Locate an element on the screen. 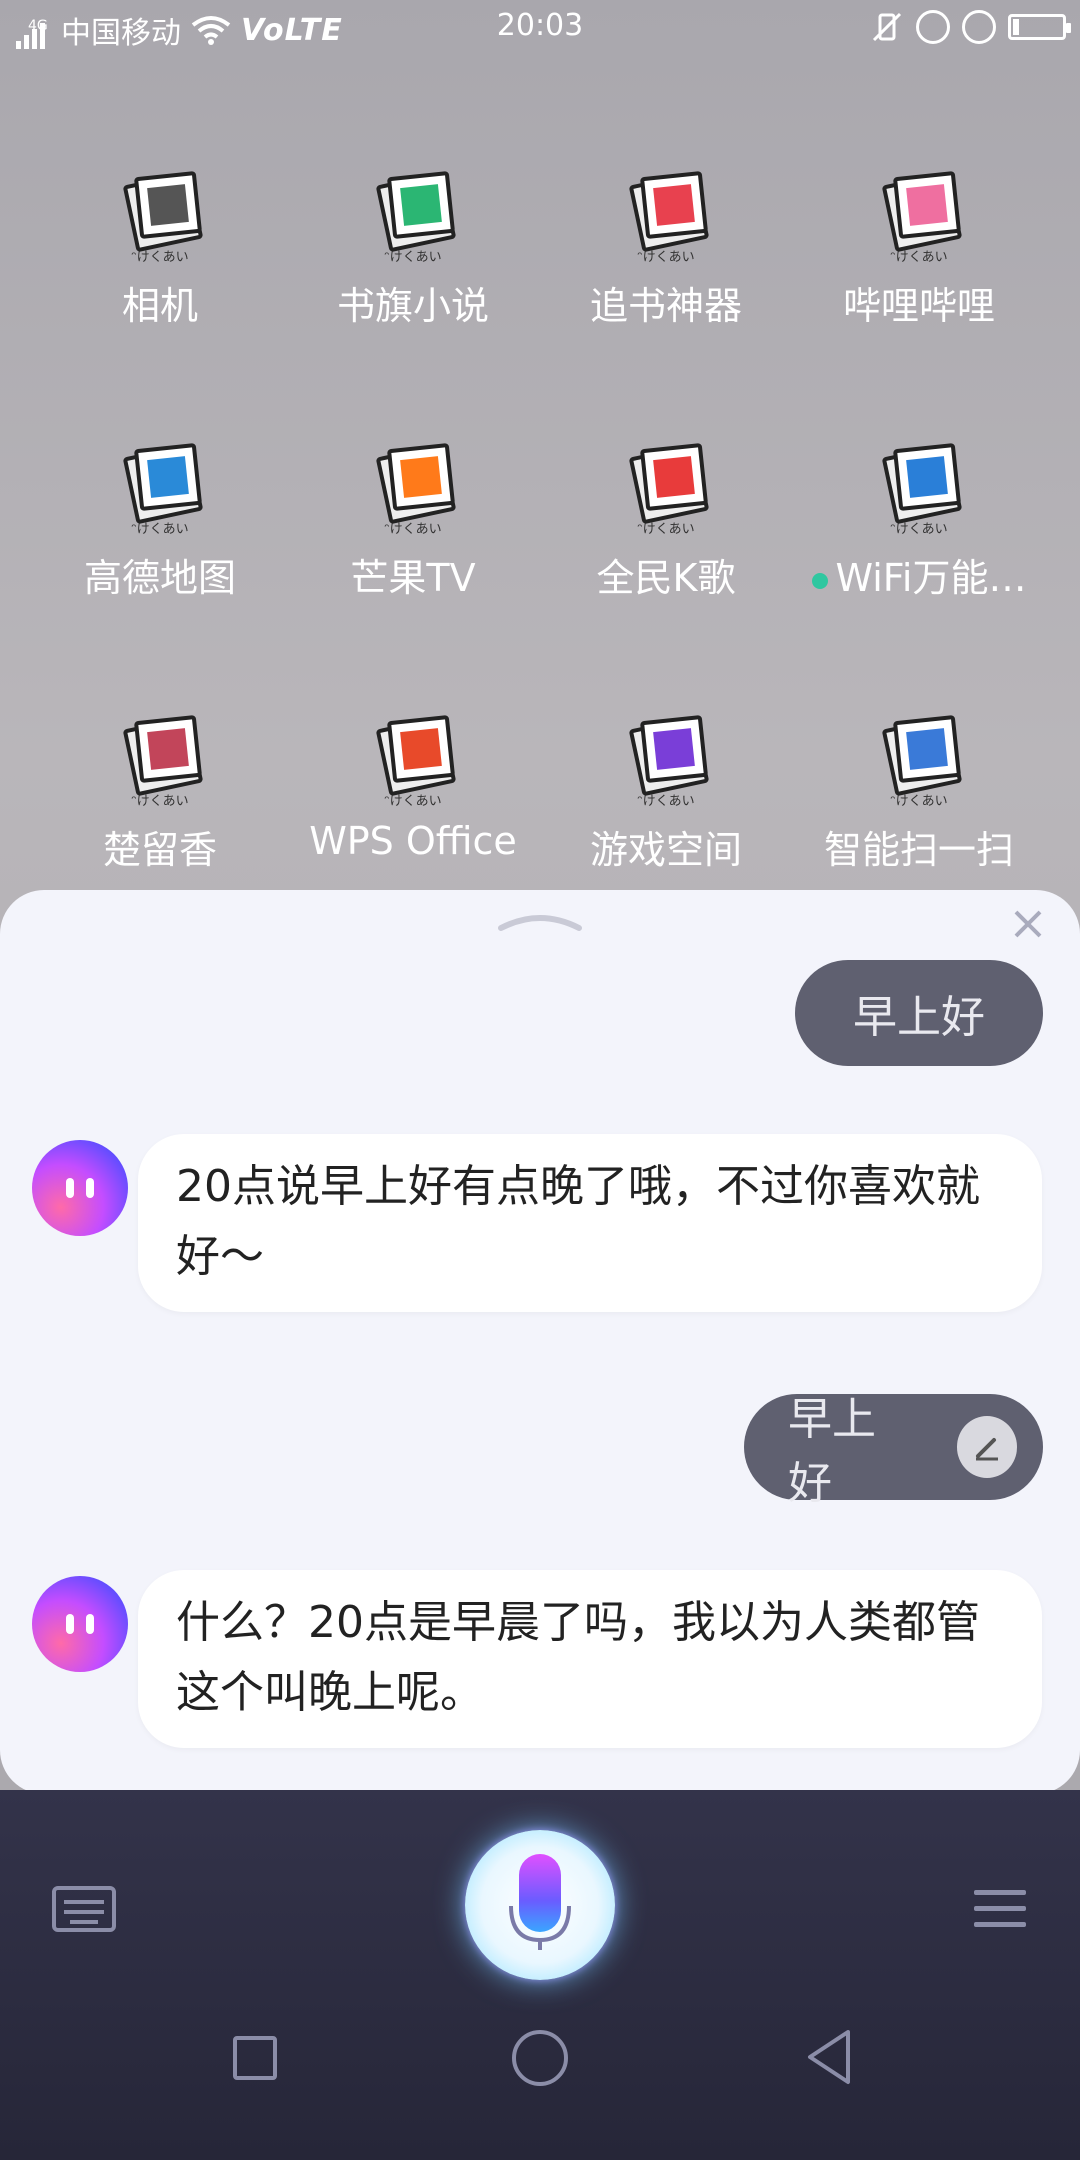 Image resolution: width=1080 pixels, height=2160 pixels. app-icon-1: ᵔけくあい相机 is located at coordinates (160, 250).